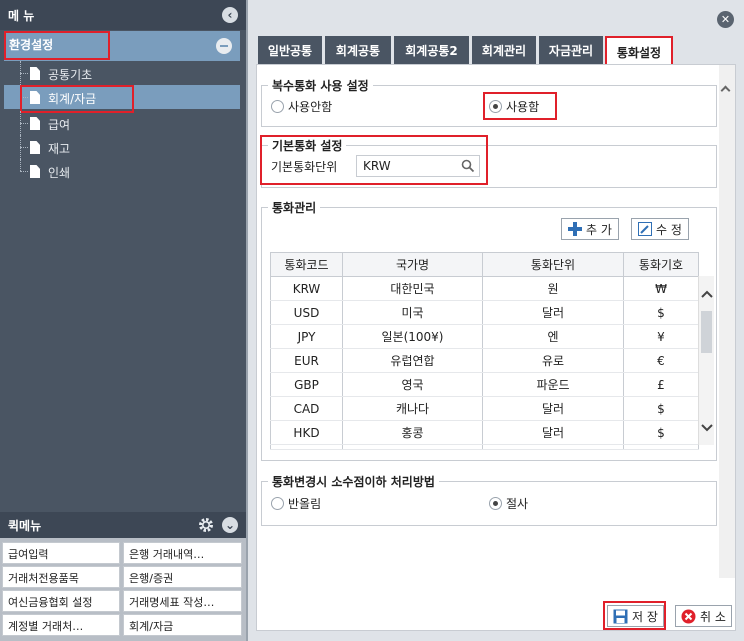 This screenshot has width=744, height=641. Describe the element at coordinates (120, 171) in the screenshot. I see `tree-item-print: 인쇄` at that location.